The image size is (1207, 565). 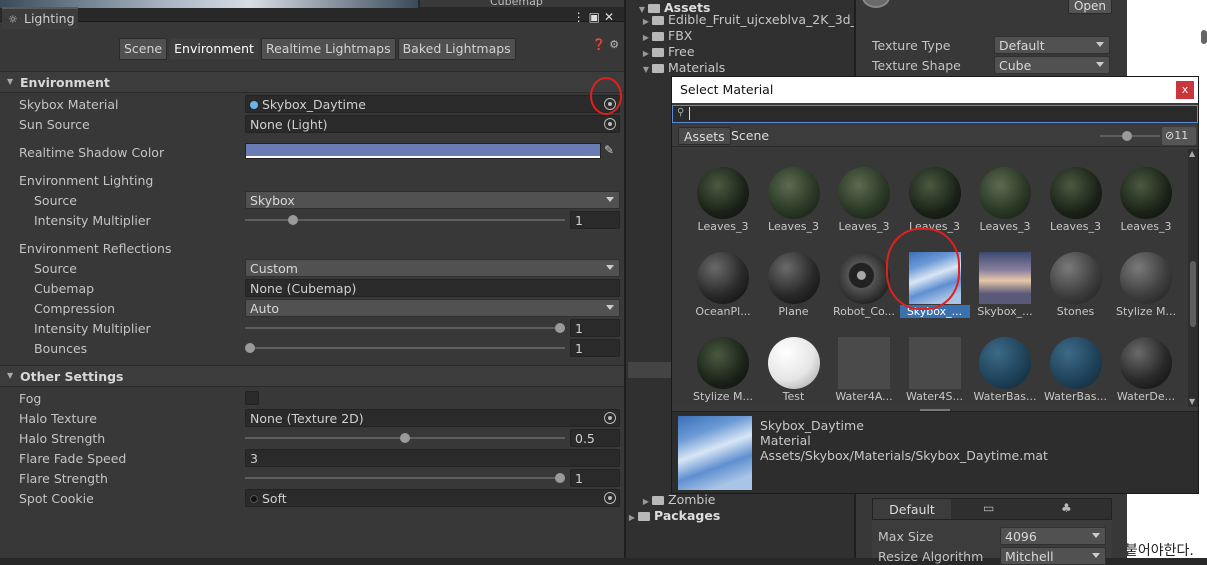 What do you see at coordinates (1075, 311) in the screenshot?
I see `material-name: Stones` at bounding box center [1075, 311].